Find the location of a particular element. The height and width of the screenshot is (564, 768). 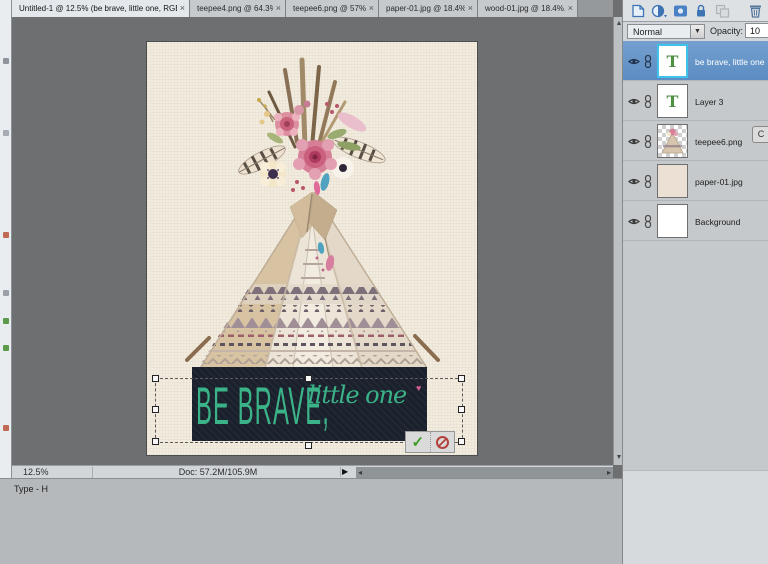

layer-name: teepee6.png is located at coordinates (719, 142).